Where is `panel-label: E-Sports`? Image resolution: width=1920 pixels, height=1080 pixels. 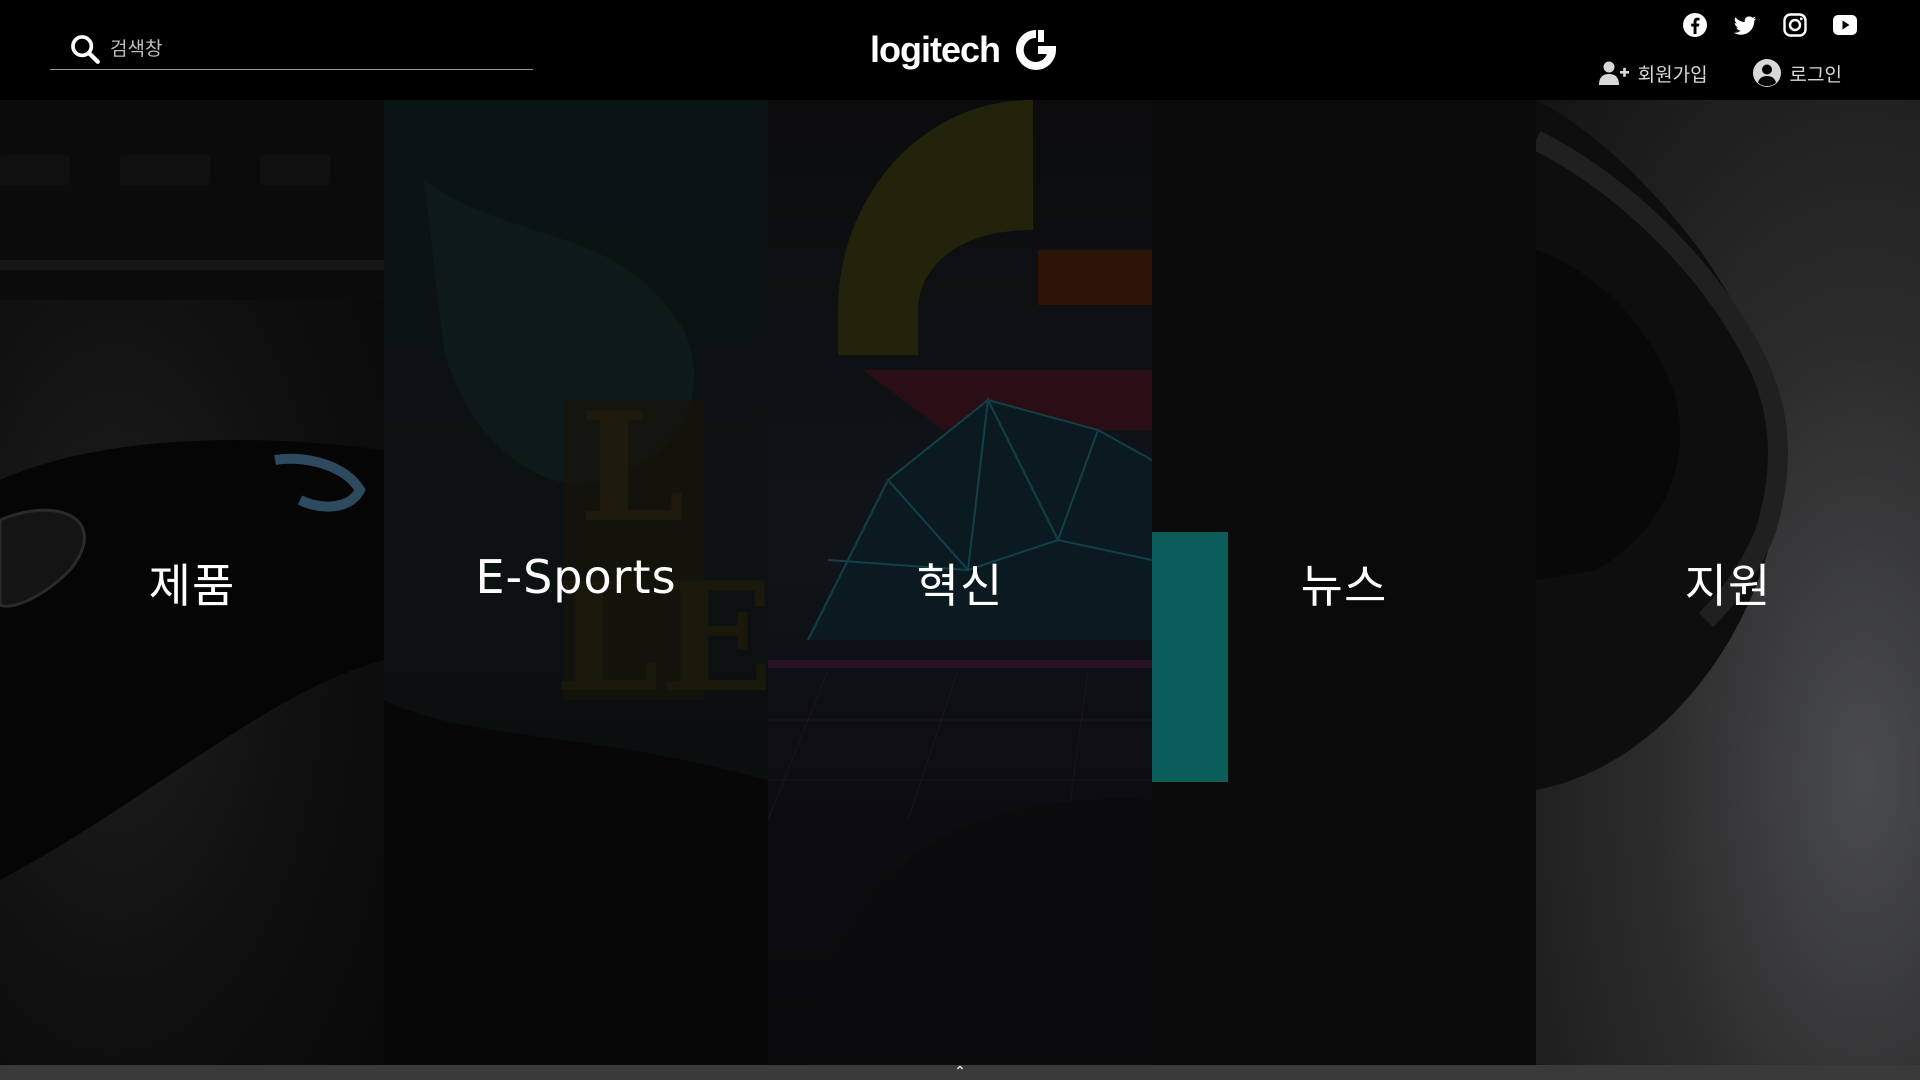
panel-label: E-Sports is located at coordinates (576, 577).